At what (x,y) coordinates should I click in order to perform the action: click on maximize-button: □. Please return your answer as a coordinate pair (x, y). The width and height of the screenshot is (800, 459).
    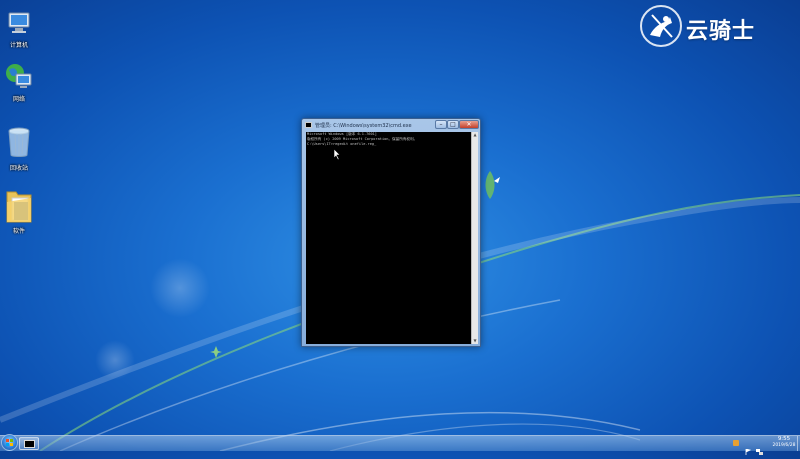
    Looking at the image, I should click on (453, 124).